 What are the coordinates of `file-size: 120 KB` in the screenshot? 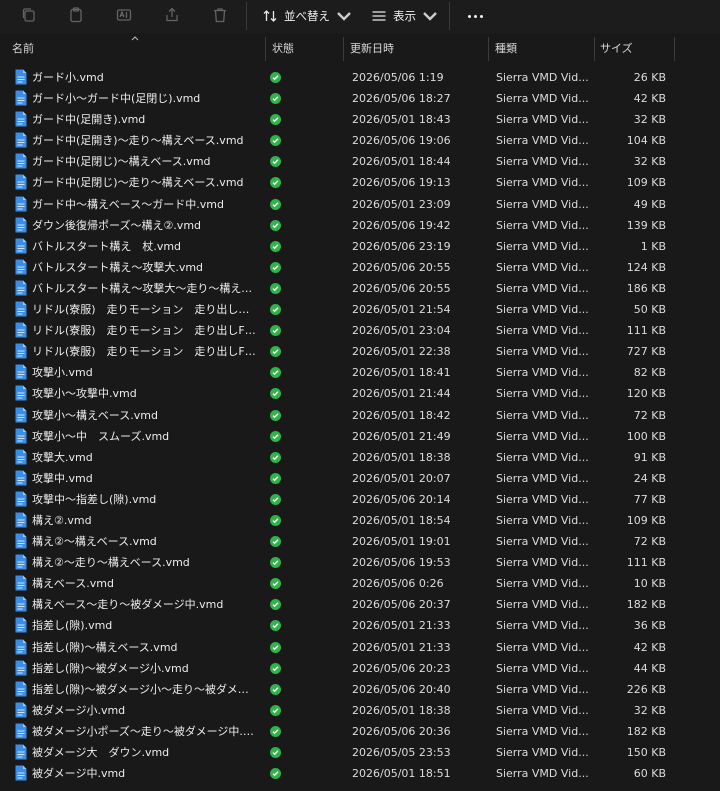 It's located at (646, 394).